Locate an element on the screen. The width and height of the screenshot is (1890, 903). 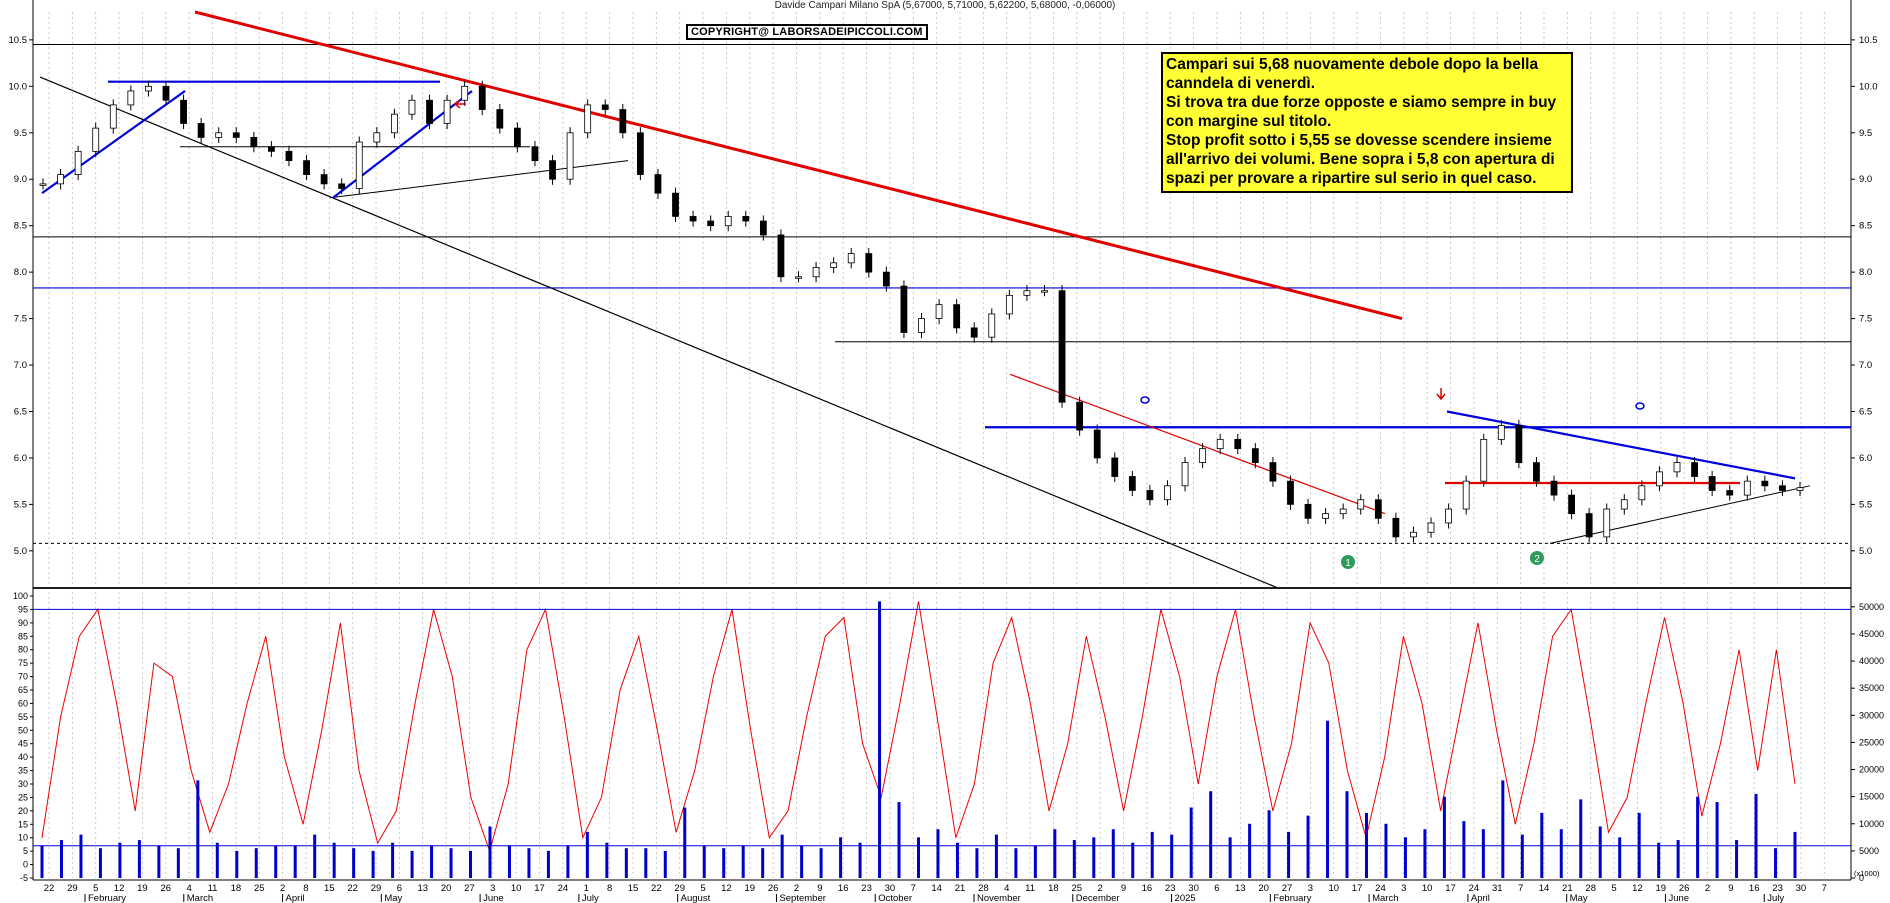
x-month-label: February is located at coordinates (1292, 898).